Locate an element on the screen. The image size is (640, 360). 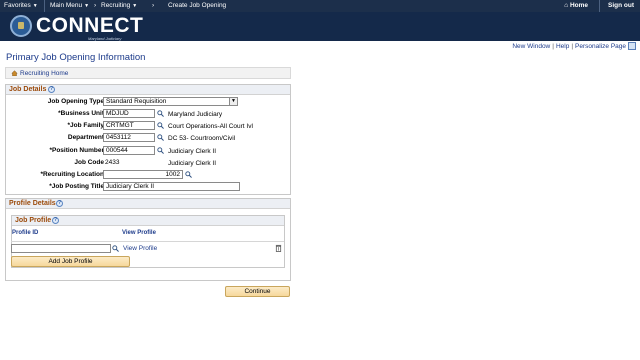
job-family-description: Court Operations-All Court Ivl is located at coordinates (210, 126).